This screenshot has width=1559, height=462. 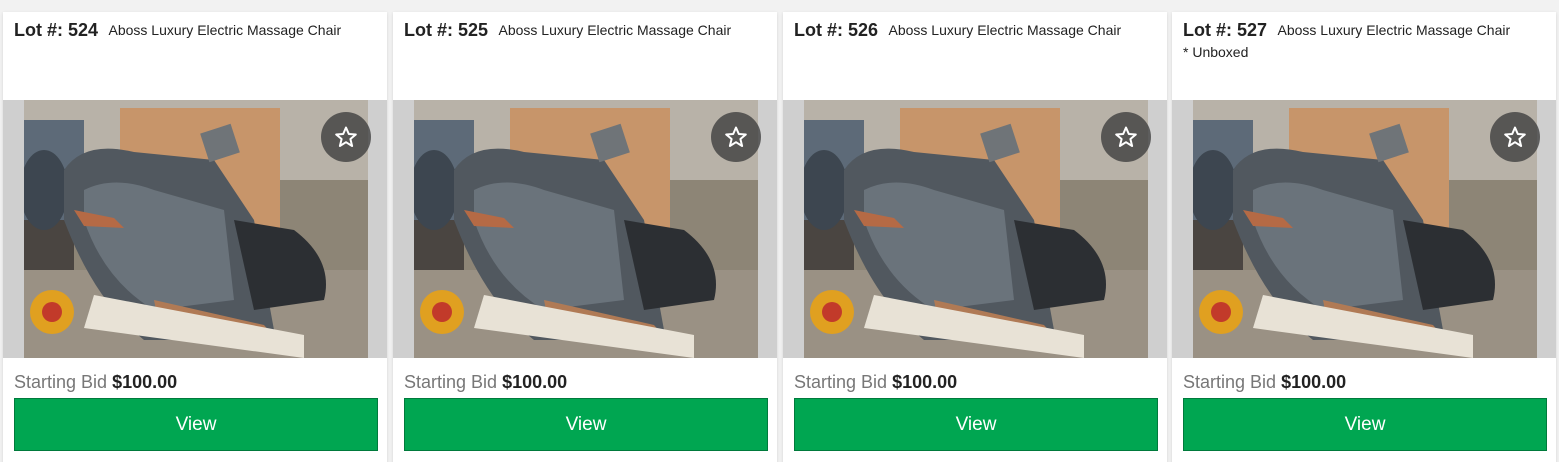 I want to click on lot-number: Lot #: 525, so click(x=446, y=30).